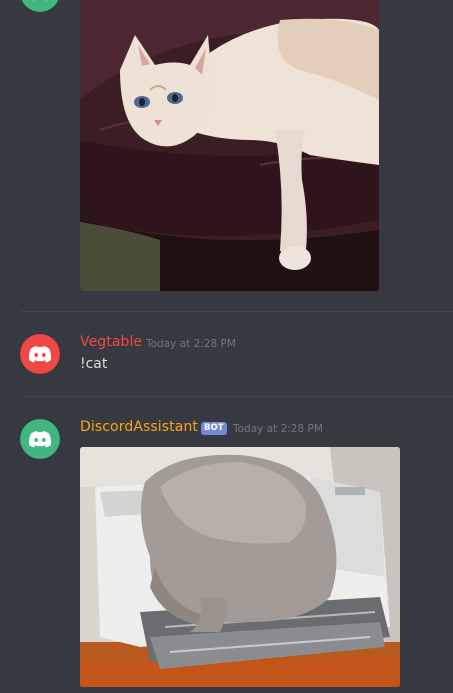  I want to click on bot-tag: BOT, so click(214, 428).